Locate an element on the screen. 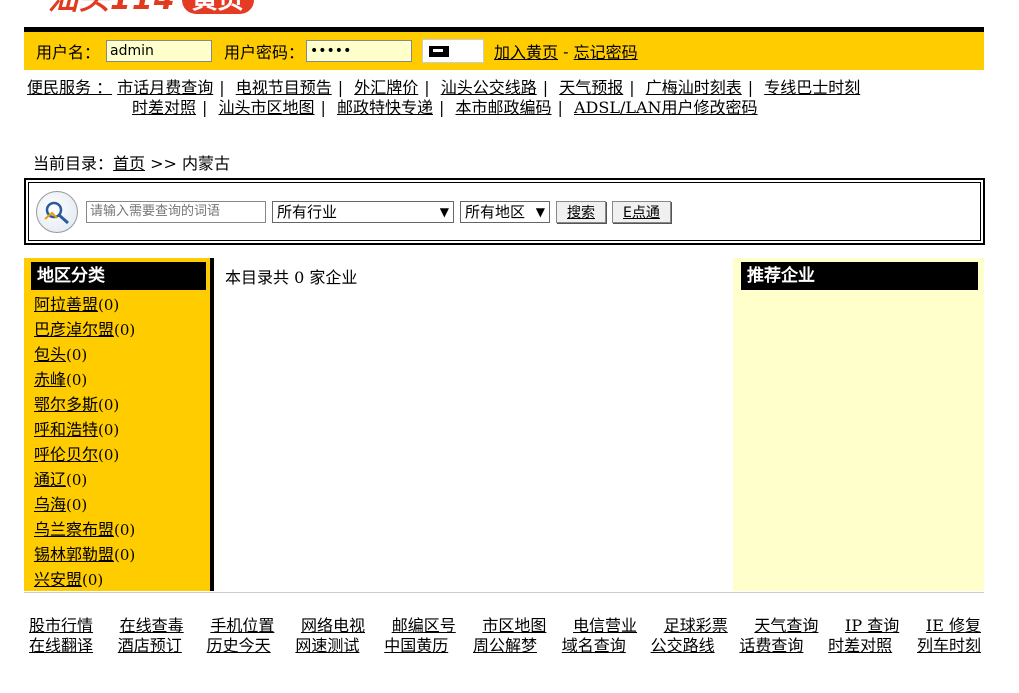  password-input is located at coordinates (359, 51).